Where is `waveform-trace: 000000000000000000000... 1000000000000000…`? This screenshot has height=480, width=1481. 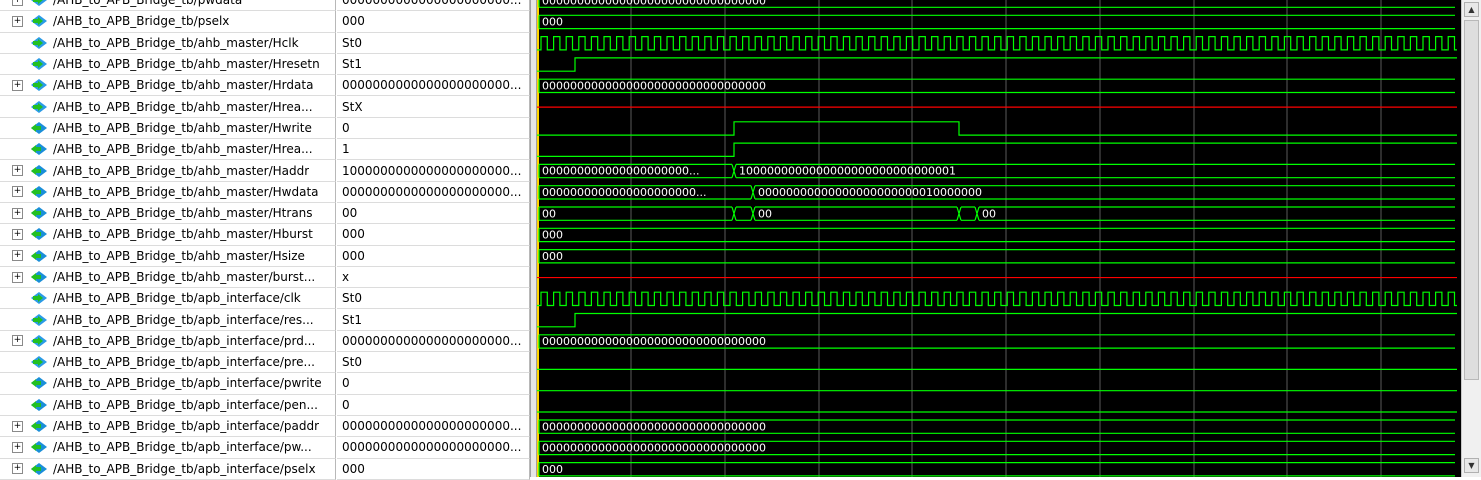 waveform-trace: 000000000000000000000... 1000000000000000… is located at coordinates (996, 171).